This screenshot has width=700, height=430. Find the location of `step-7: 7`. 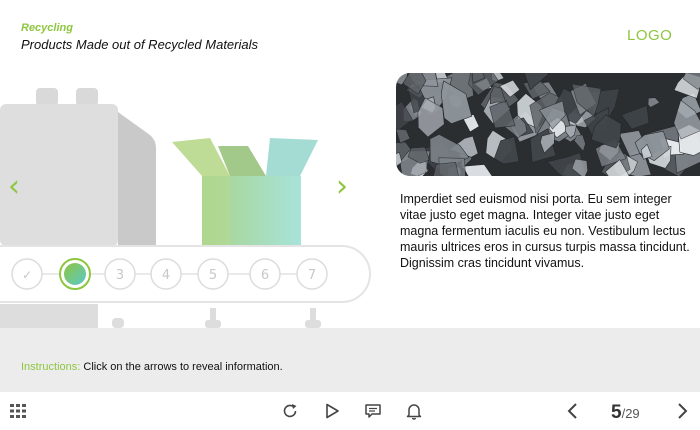

step-7: 7 is located at coordinates (312, 274).